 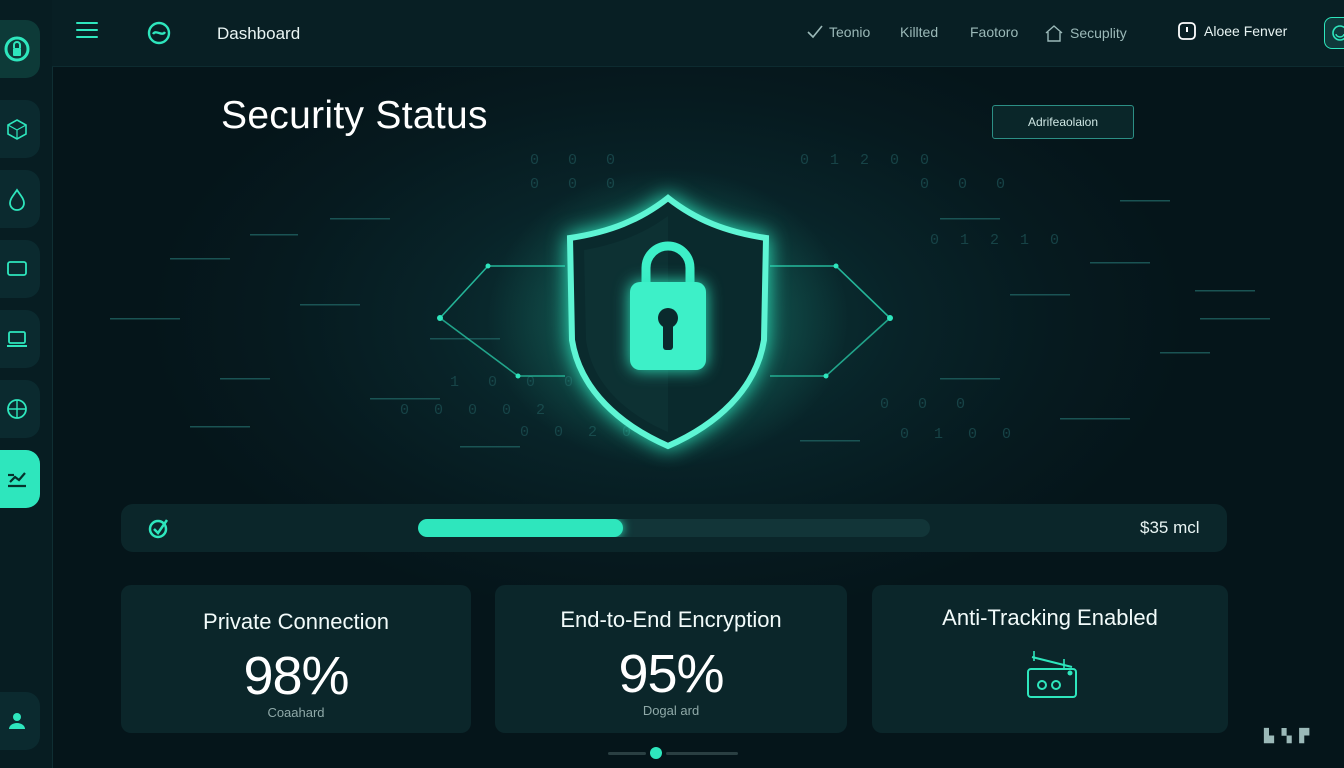 I want to click on nav-label: Teonio, so click(x=850, y=32).